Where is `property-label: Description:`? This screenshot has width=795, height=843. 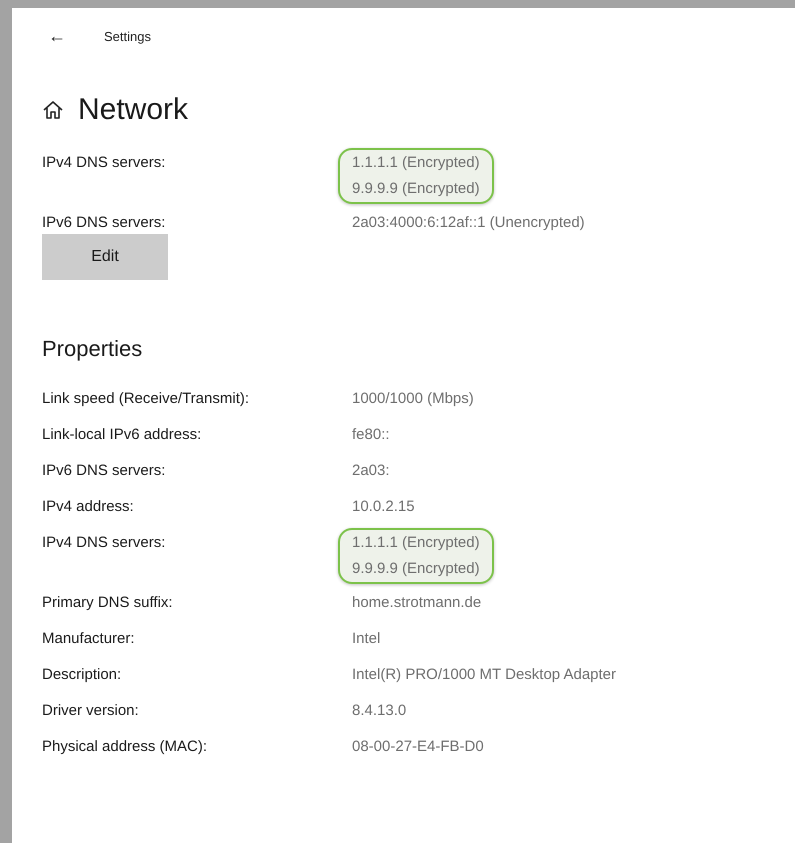 property-label: Description: is located at coordinates (82, 675).